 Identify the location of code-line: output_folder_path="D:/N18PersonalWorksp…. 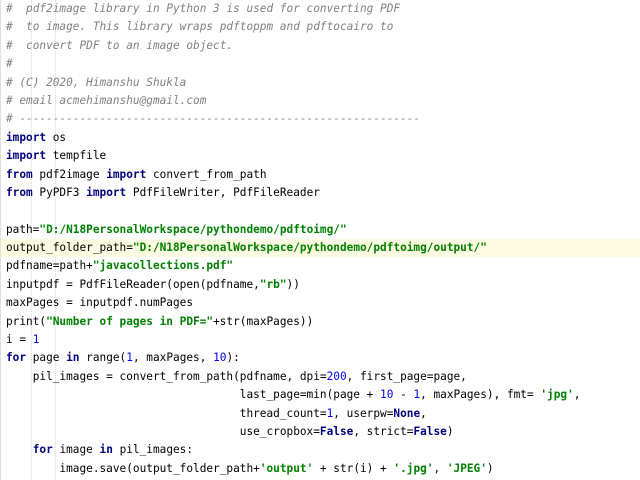
(320, 248).